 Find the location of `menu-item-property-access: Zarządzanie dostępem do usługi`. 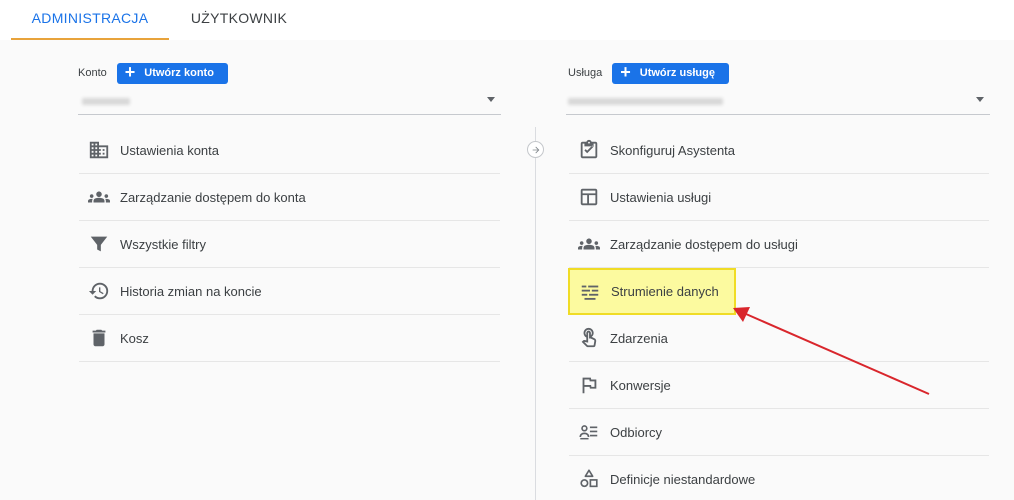

menu-item-property-access: Zarządzanie dostępem do usługi is located at coordinates (779, 244).